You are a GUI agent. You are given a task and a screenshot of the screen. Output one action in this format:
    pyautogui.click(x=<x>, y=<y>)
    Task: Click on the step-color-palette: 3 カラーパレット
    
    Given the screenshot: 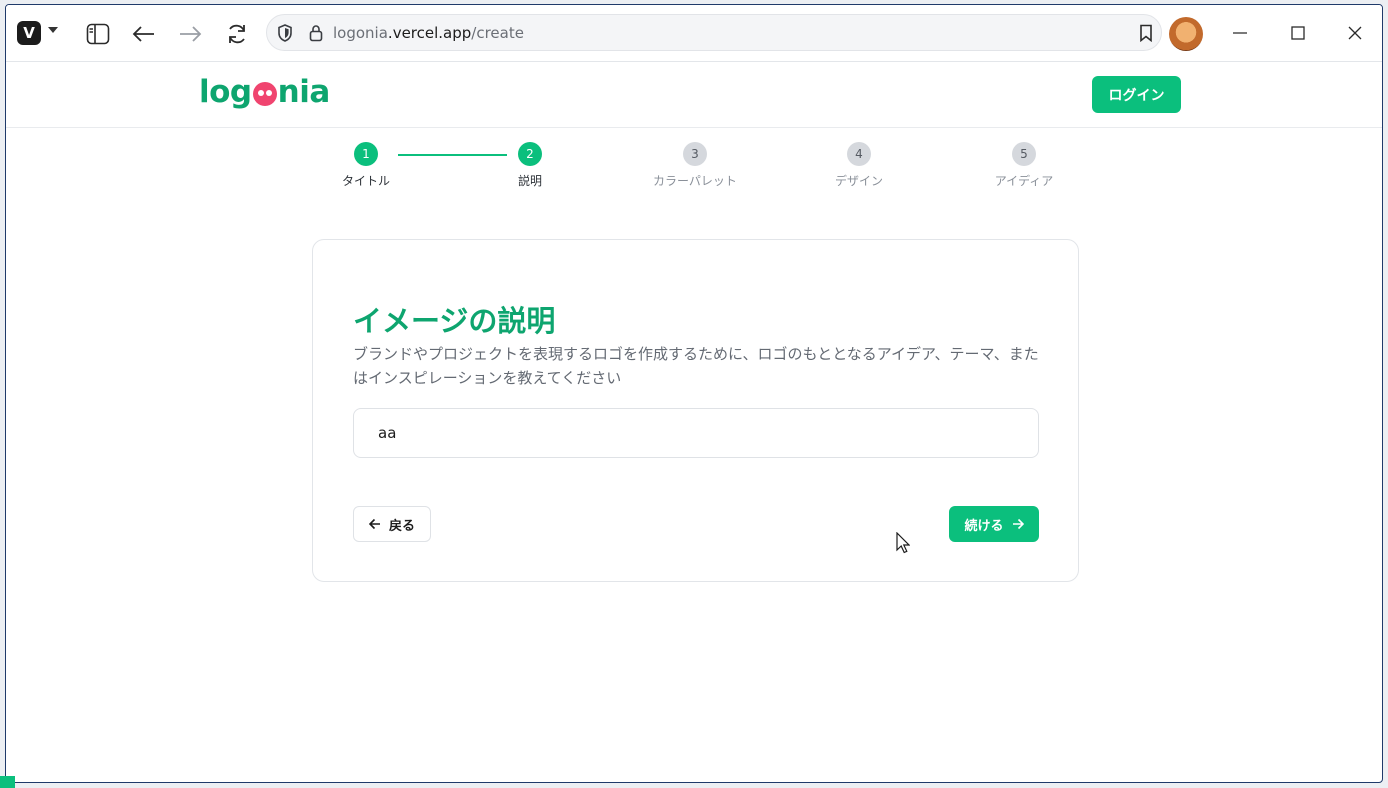 What is the action you would take?
    pyautogui.click(x=695, y=165)
    